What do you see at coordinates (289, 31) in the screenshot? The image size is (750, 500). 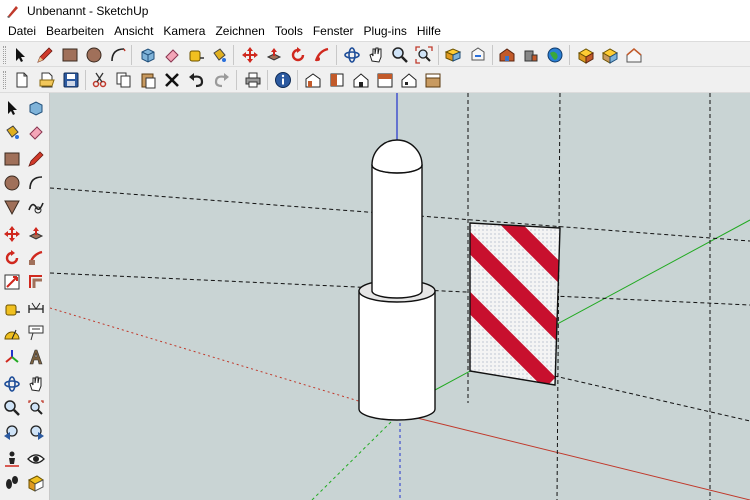 I see `menu-tools: Tools` at bounding box center [289, 31].